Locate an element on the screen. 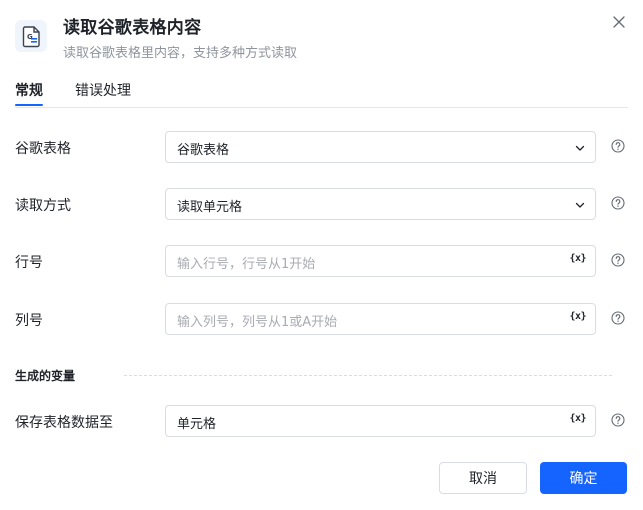 The height and width of the screenshot is (510, 643). tab-general: 常规 is located at coordinates (29, 93).